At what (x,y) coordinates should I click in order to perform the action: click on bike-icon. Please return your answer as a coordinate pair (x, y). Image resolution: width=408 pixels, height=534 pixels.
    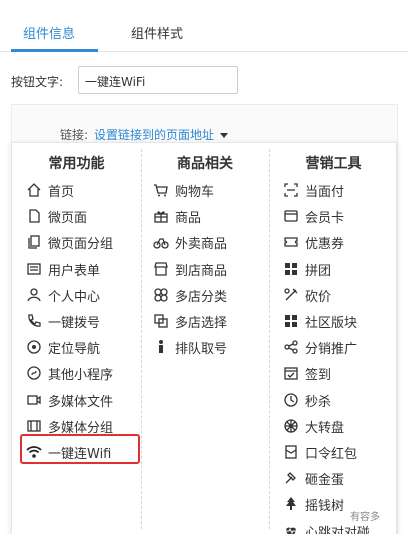
    Looking at the image, I should click on (161, 242).